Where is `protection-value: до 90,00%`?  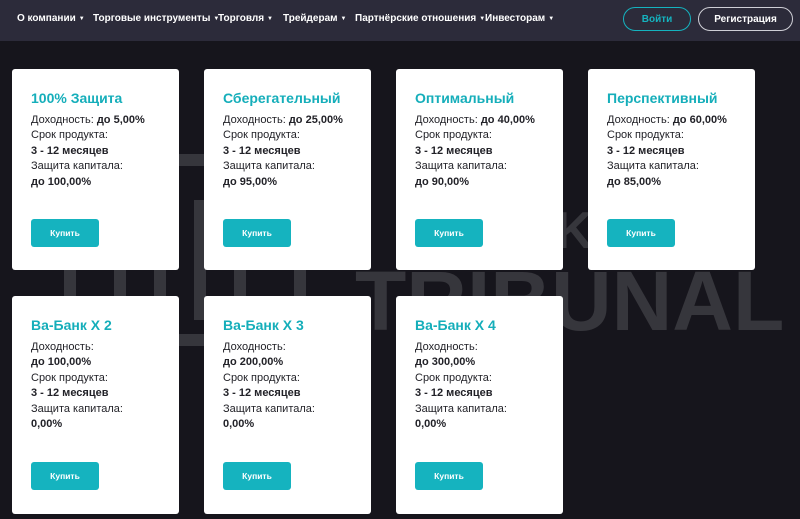 protection-value: до 90,00% is located at coordinates (442, 181).